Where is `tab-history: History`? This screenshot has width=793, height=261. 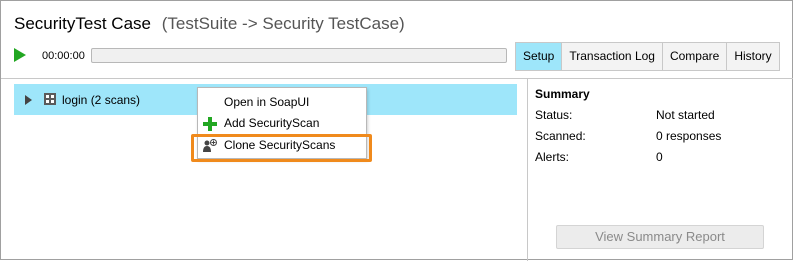 tab-history: History is located at coordinates (752, 56).